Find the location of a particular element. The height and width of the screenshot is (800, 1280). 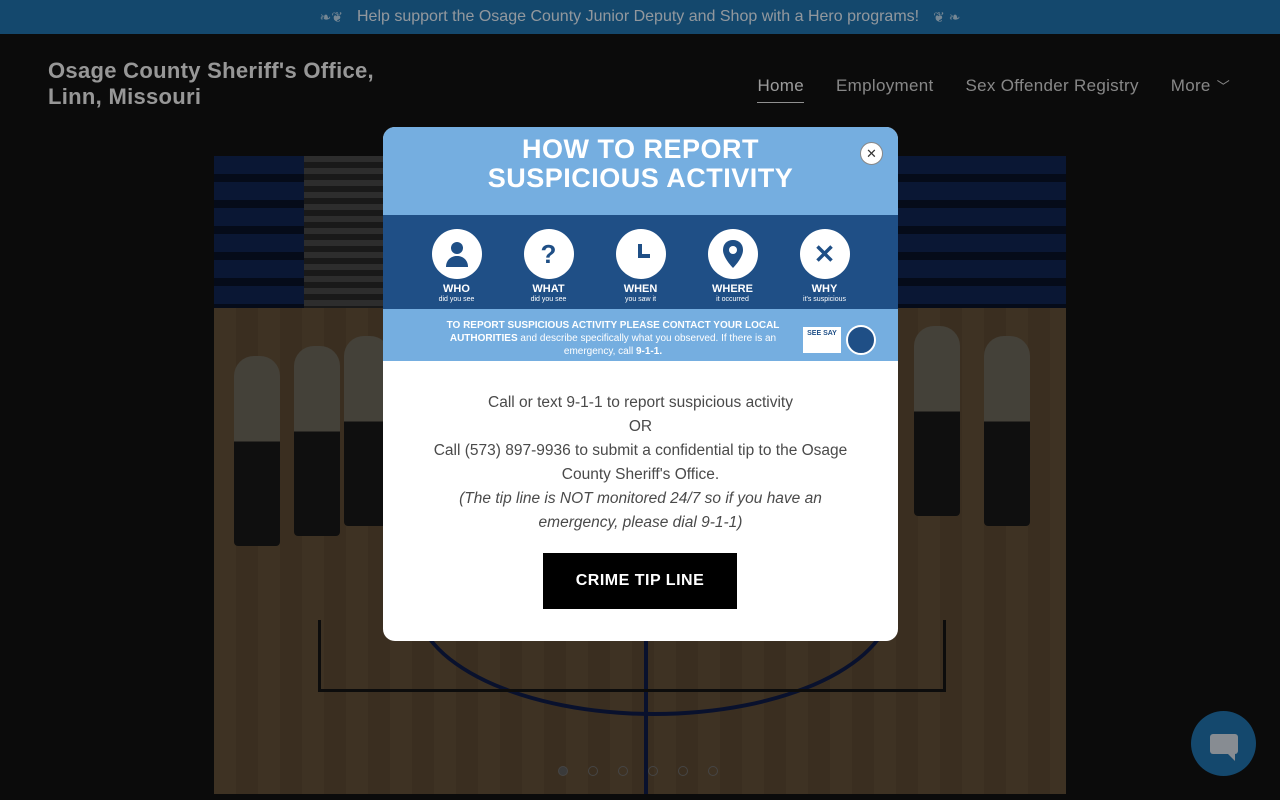

step-when: WHEN you saw it is located at coordinates (641, 269).